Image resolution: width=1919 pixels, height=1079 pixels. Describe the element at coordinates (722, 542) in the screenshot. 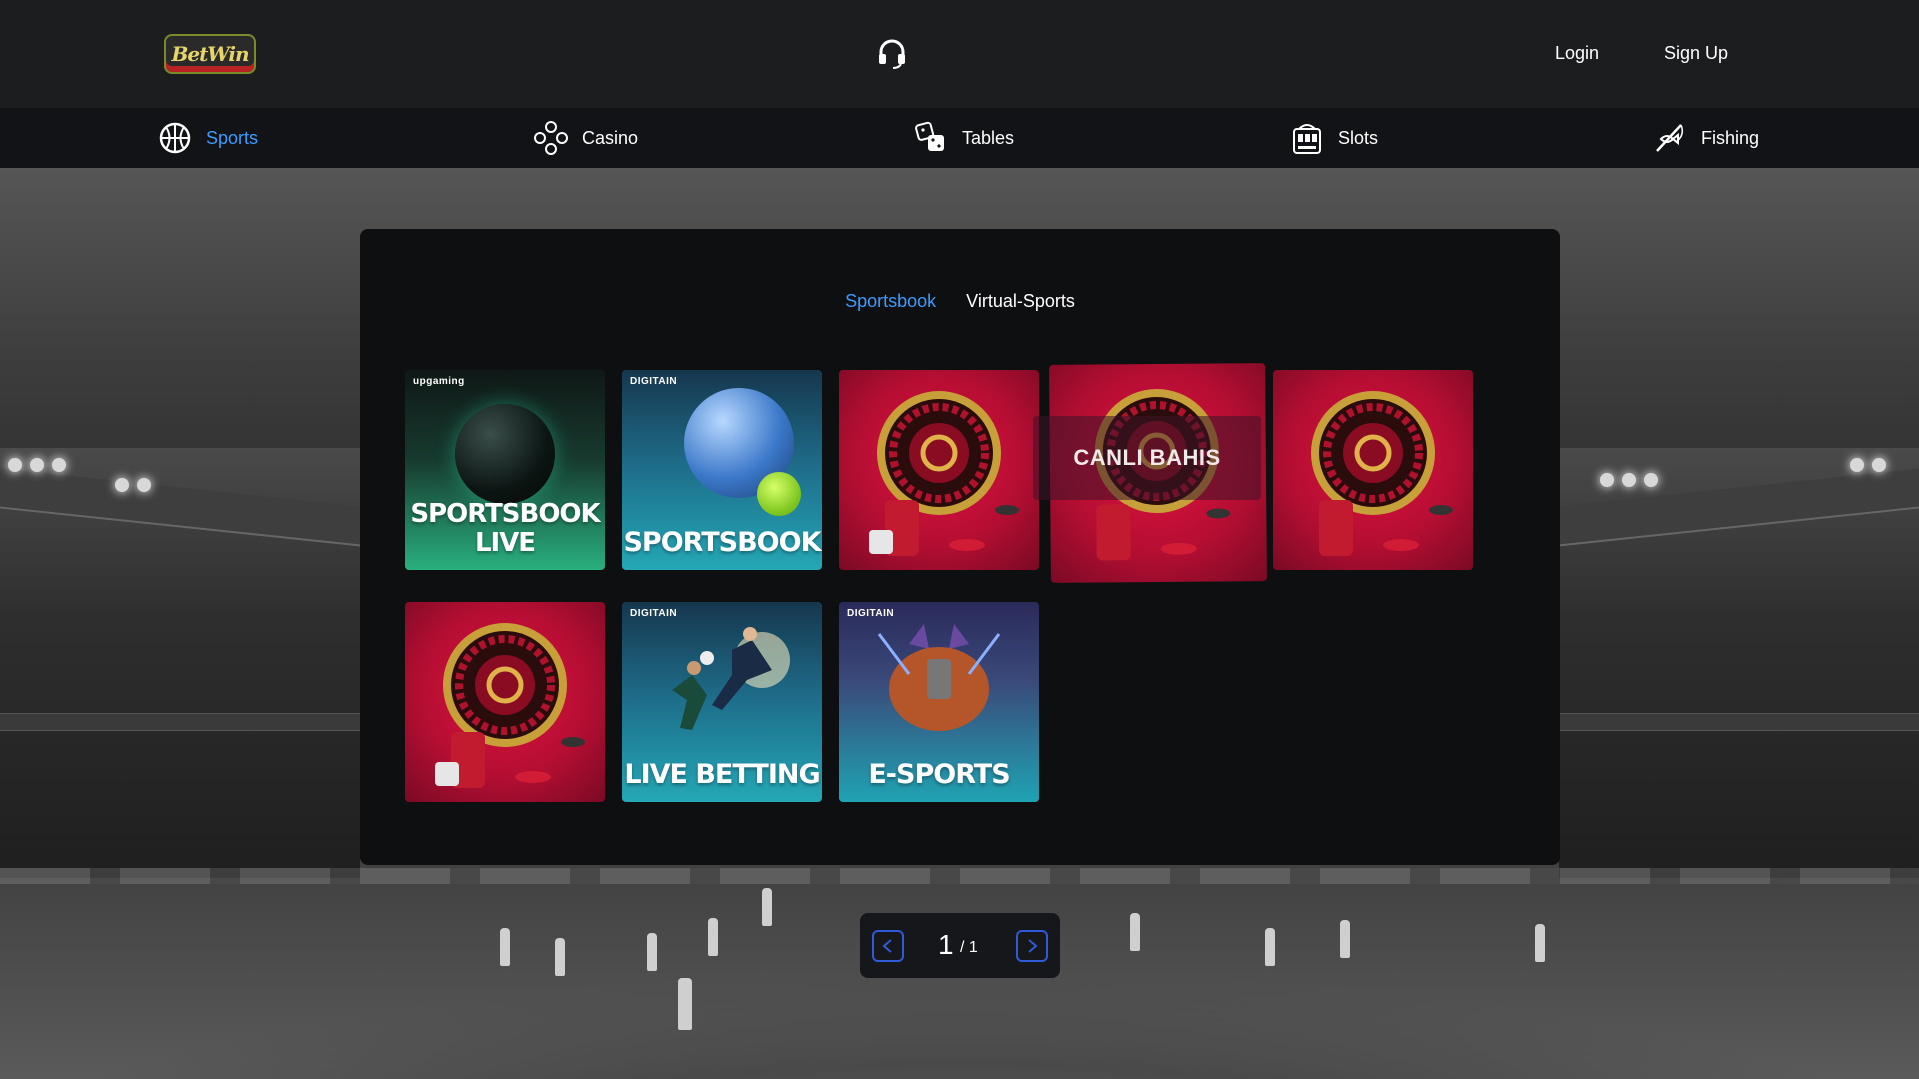

I see `game-title: SPORTSBOOK` at that location.